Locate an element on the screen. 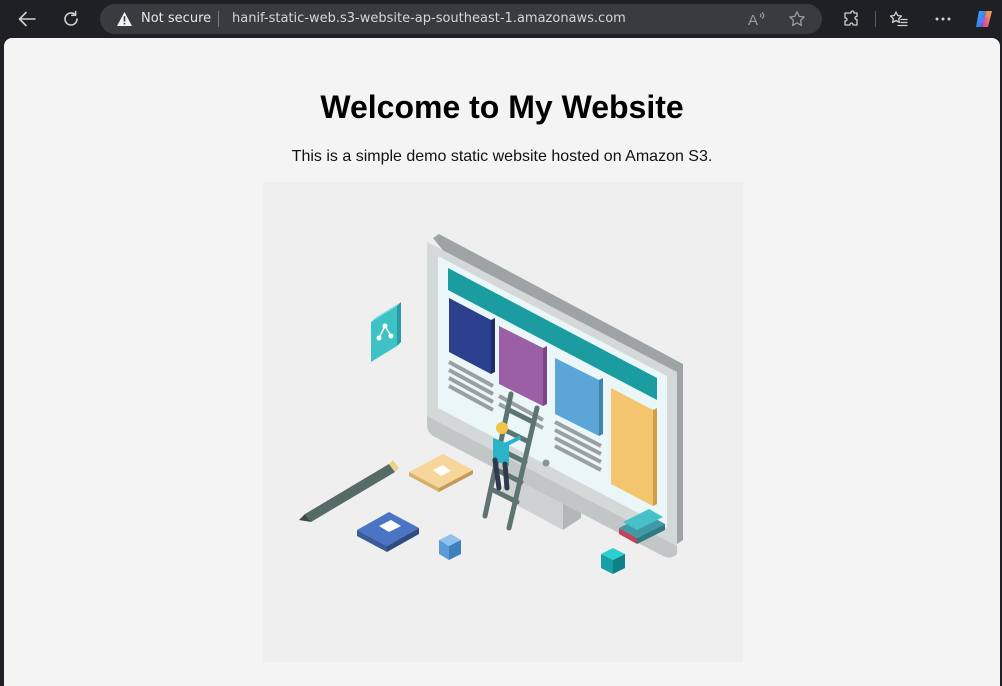 The height and width of the screenshot is (686, 1002). cube-illustration is located at coordinates (532, 554).